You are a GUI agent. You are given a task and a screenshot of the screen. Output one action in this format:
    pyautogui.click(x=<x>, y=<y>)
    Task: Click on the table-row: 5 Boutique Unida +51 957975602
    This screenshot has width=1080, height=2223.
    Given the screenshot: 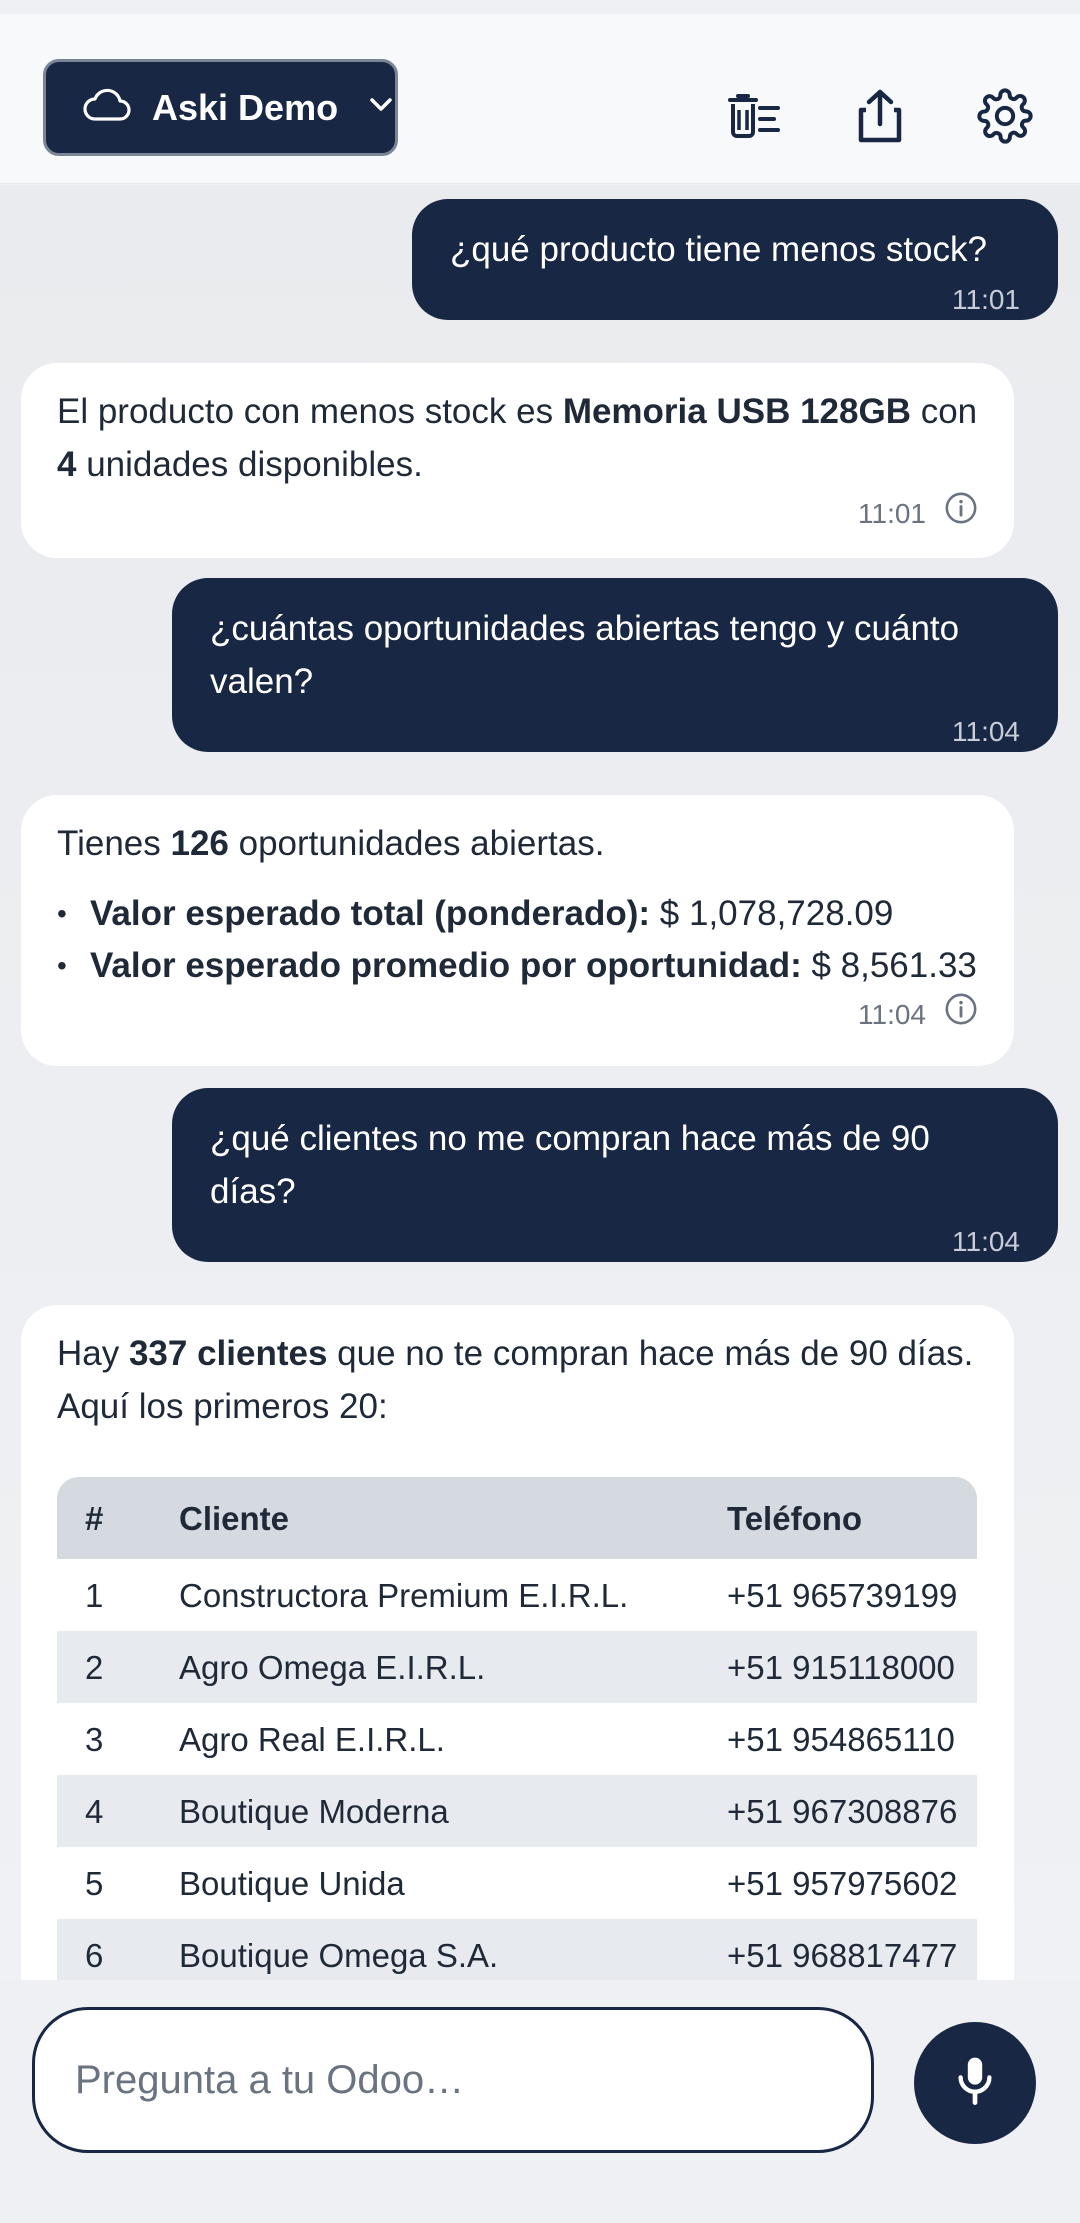 What is the action you would take?
    pyautogui.click(x=517, y=1883)
    